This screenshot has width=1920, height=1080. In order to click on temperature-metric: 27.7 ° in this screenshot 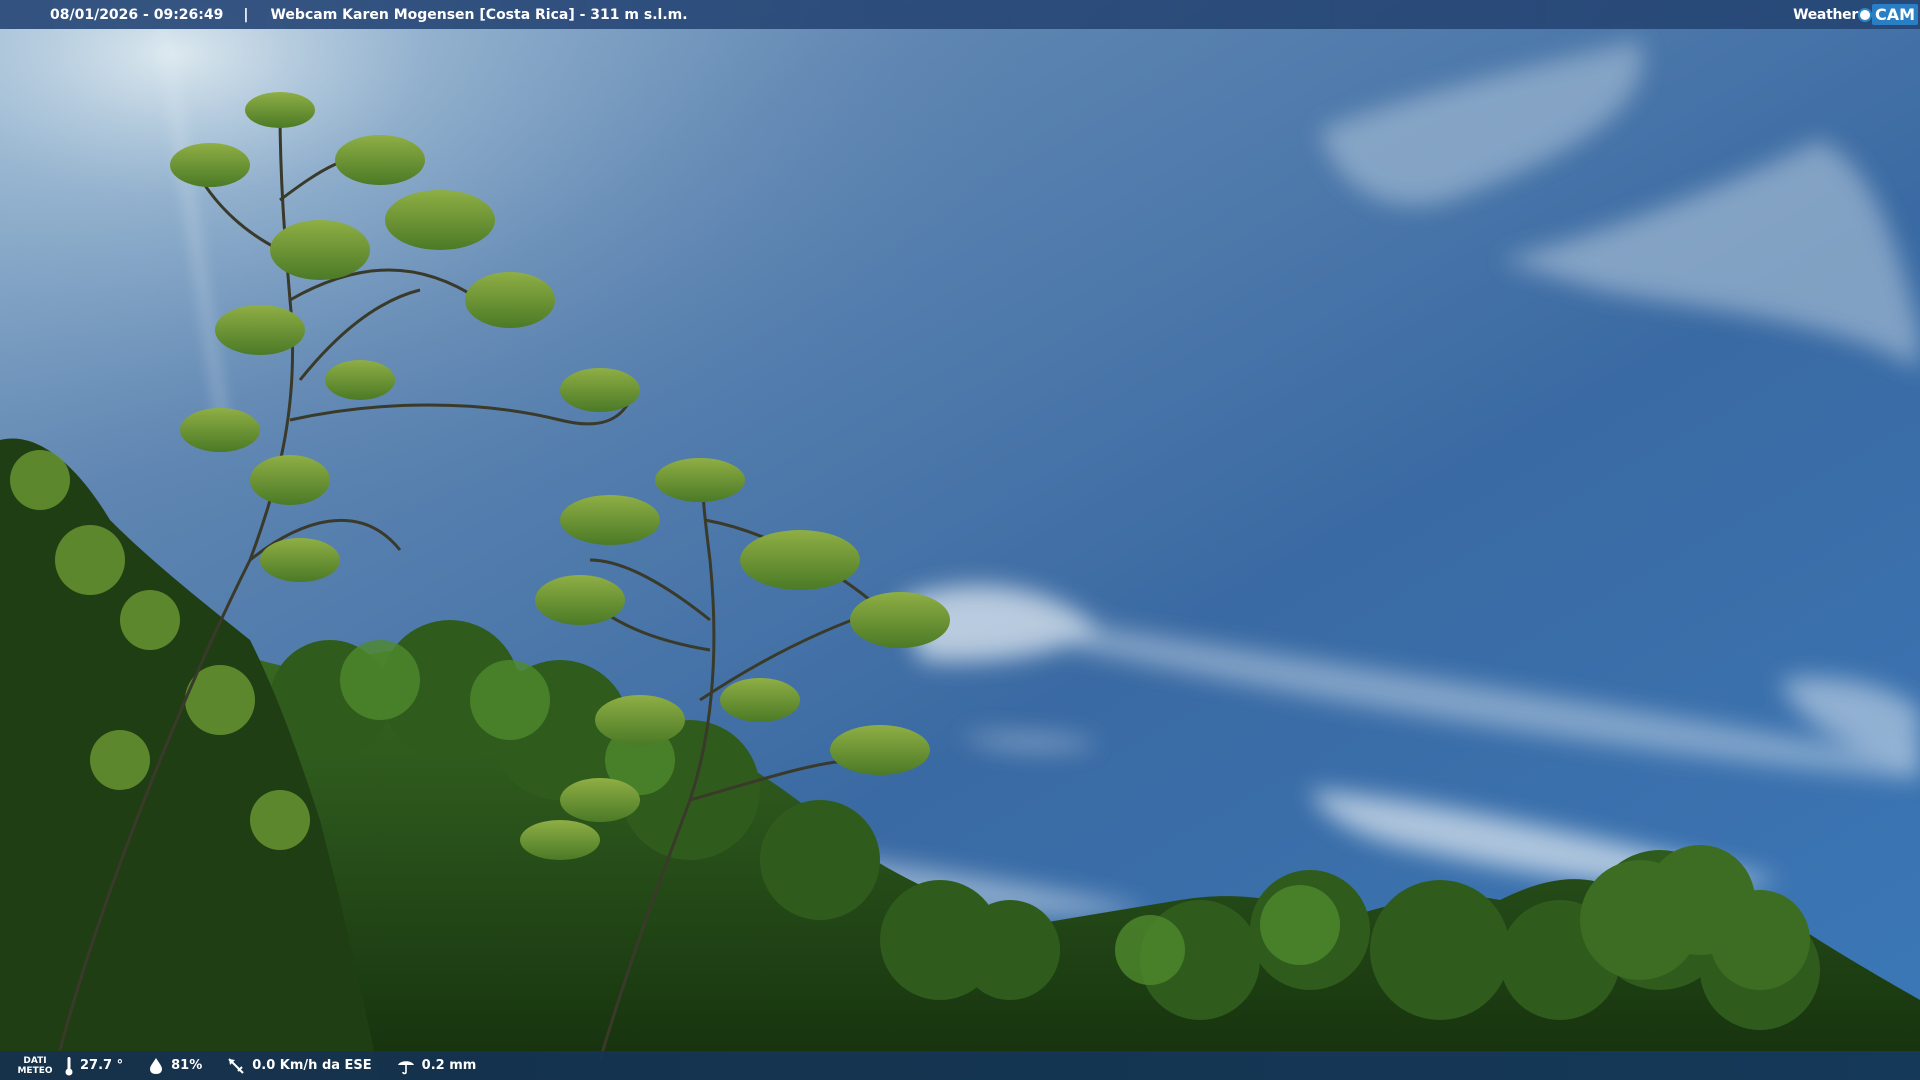, I will do `click(93, 1066)`.